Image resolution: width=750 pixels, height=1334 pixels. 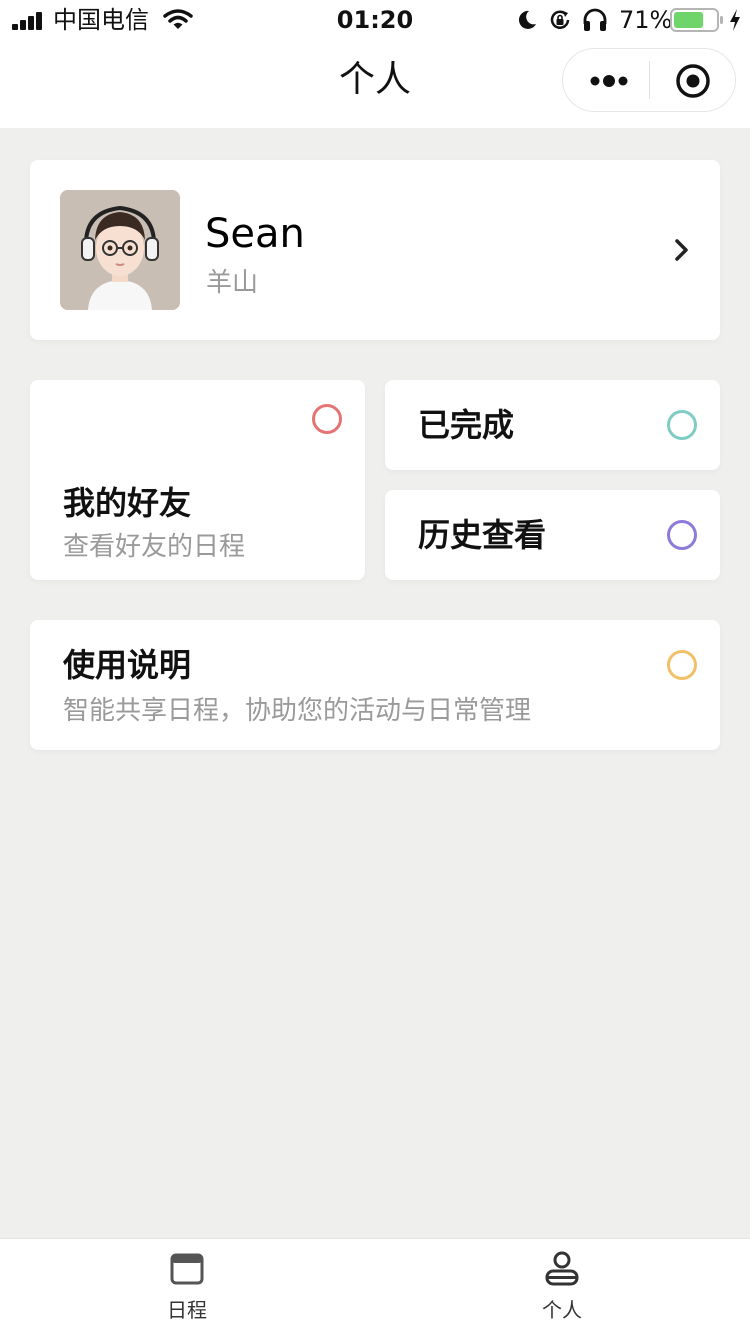 What do you see at coordinates (297, 711) in the screenshot?
I see `guide-subtitle: 智能共享日程，协助您的活动与日常管理` at bounding box center [297, 711].